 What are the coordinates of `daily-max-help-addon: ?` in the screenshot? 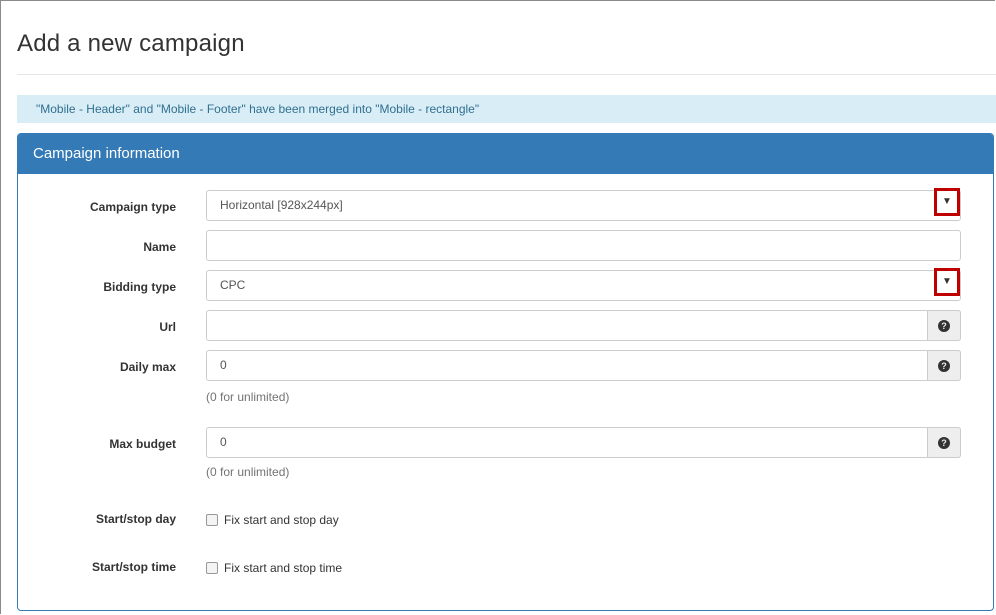 It's located at (944, 365).